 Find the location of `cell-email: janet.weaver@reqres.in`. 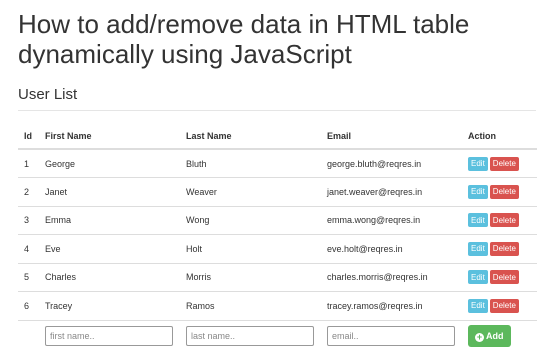

cell-email: janet.weaver@reqres.in is located at coordinates (391, 191).